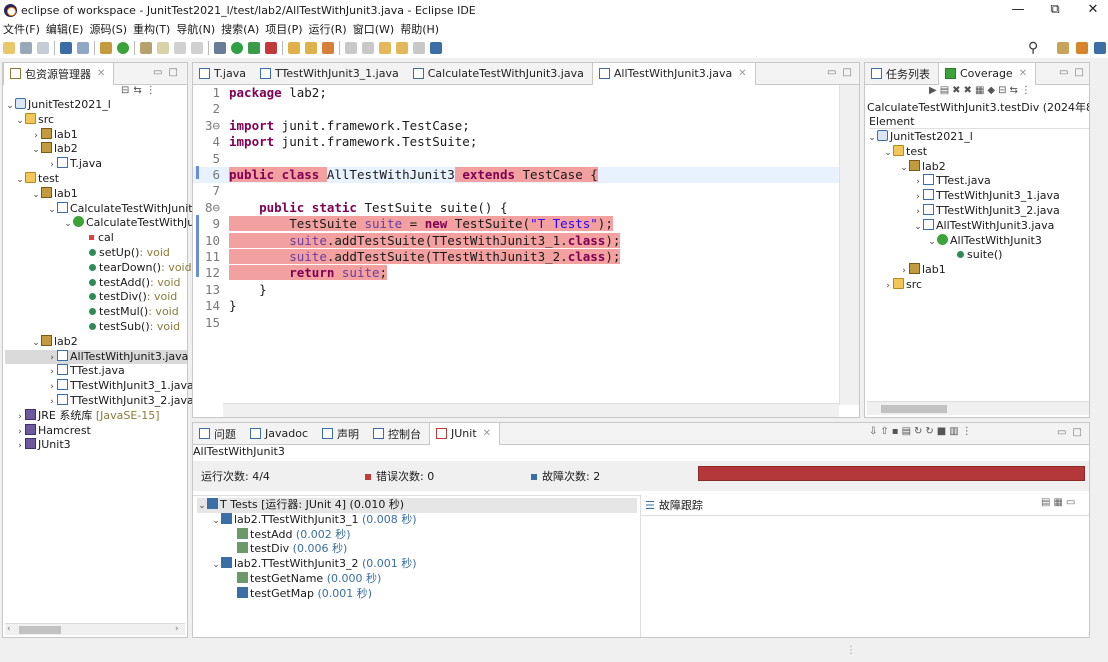  Describe the element at coordinates (1027, 90) in the screenshot. I see `view-menu-icon: ⋮` at that location.